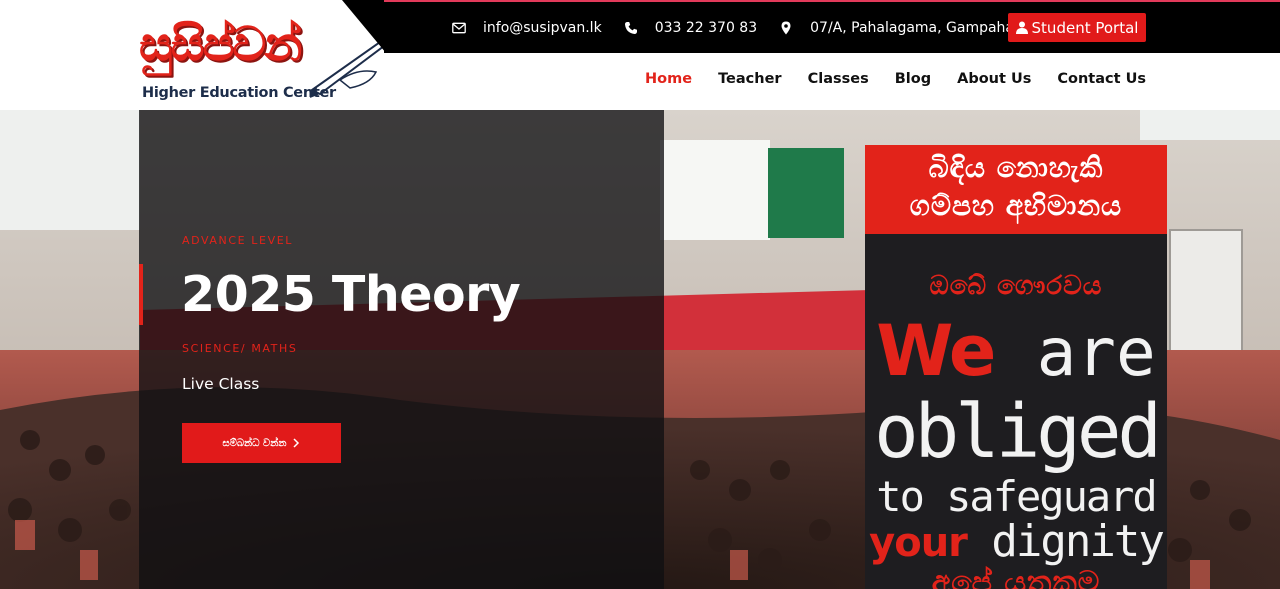 This screenshot has width=1280, height=589. What do you see at coordinates (838, 79) in the screenshot?
I see `nav-item-classes: Classes` at bounding box center [838, 79].